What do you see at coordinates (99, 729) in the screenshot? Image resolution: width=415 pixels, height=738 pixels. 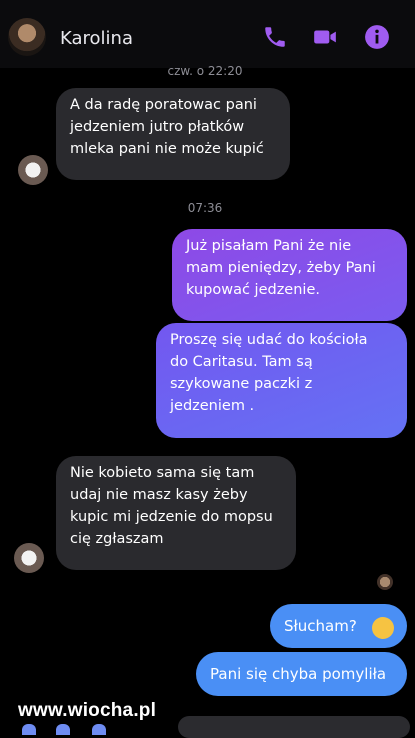 I see `image-icon` at bounding box center [99, 729].